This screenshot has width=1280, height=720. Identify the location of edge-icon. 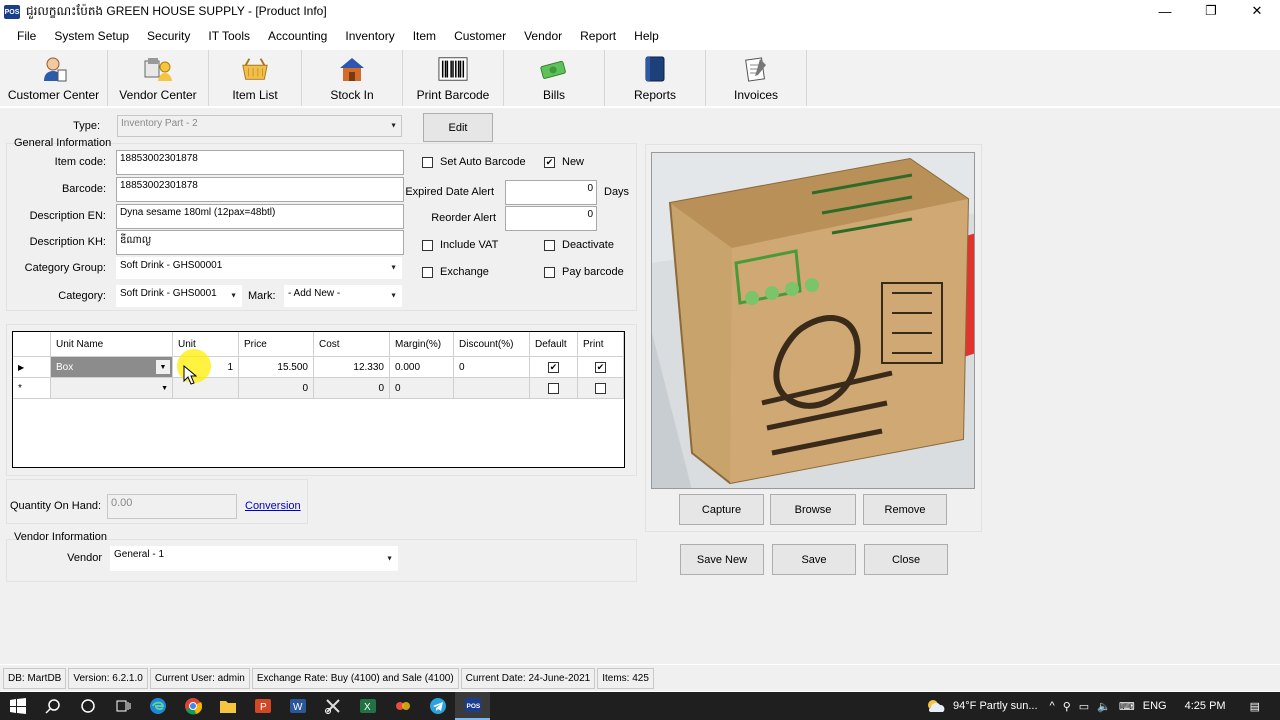
(157, 706).